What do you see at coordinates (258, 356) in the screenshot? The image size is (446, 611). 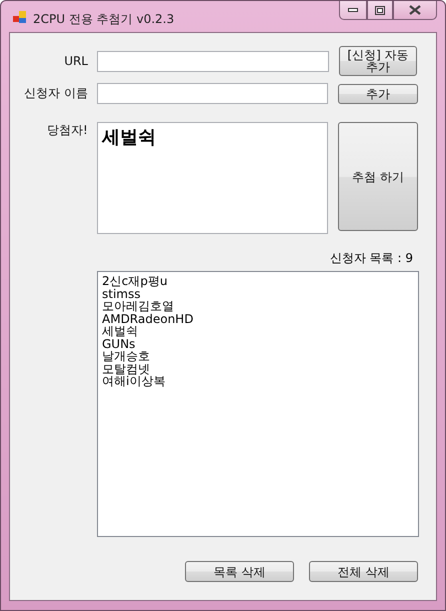 I see `applicant-item: 날개승호` at bounding box center [258, 356].